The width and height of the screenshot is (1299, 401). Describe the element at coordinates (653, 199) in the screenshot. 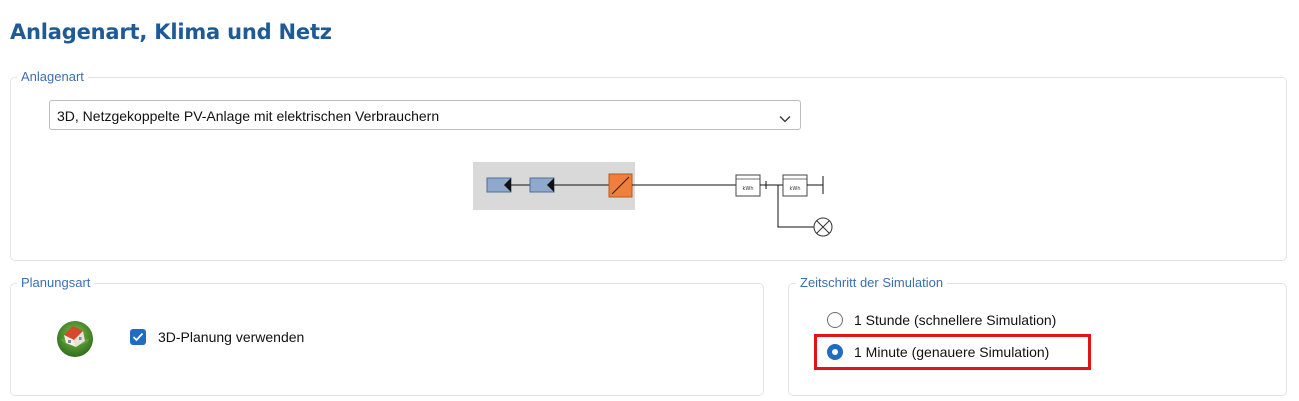

I see `system-schematic-diagram: kWh kWh` at that location.